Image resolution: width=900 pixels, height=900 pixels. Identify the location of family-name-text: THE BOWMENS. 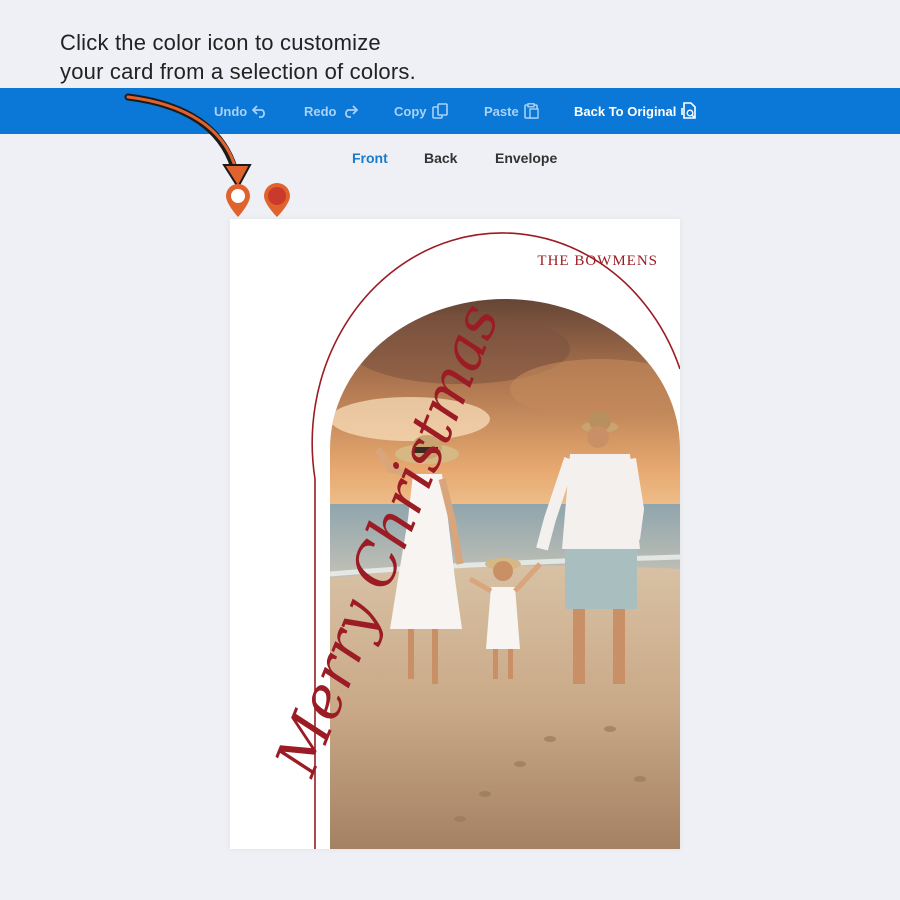
(597, 261).